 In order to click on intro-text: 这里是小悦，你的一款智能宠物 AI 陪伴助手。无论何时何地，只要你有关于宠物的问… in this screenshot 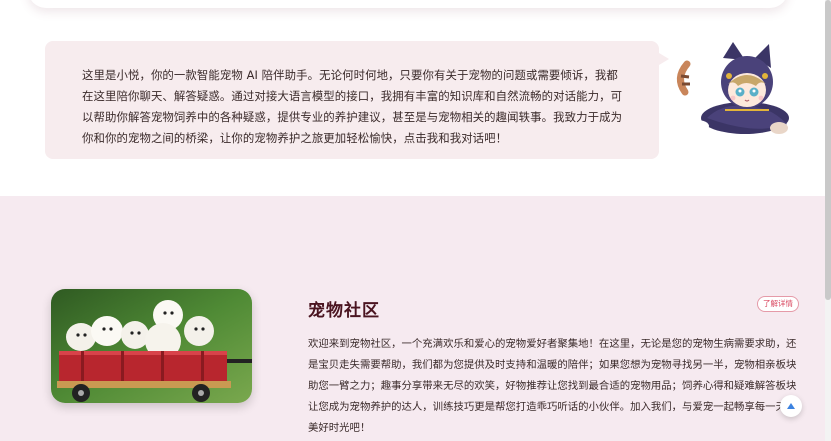, I will do `click(352, 106)`.